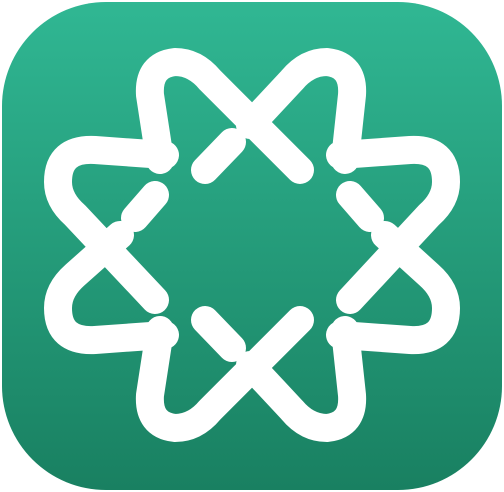 The width and height of the screenshot is (504, 492). Describe the element at coordinates (360, 206) in the screenshot. I see `knot-strand-right-cross` at that location.